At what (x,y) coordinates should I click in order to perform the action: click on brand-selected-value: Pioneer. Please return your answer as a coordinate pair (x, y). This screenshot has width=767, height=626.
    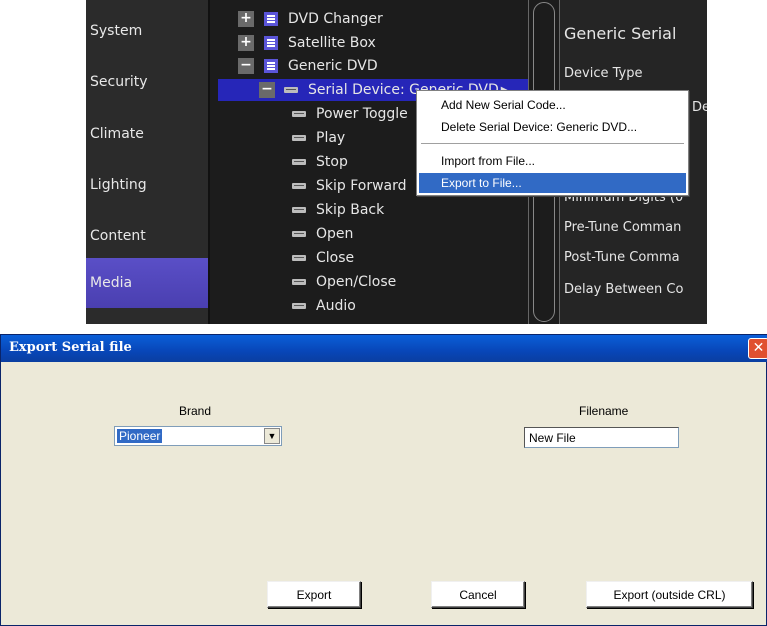
    Looking at the image, I should click on (140, 436).